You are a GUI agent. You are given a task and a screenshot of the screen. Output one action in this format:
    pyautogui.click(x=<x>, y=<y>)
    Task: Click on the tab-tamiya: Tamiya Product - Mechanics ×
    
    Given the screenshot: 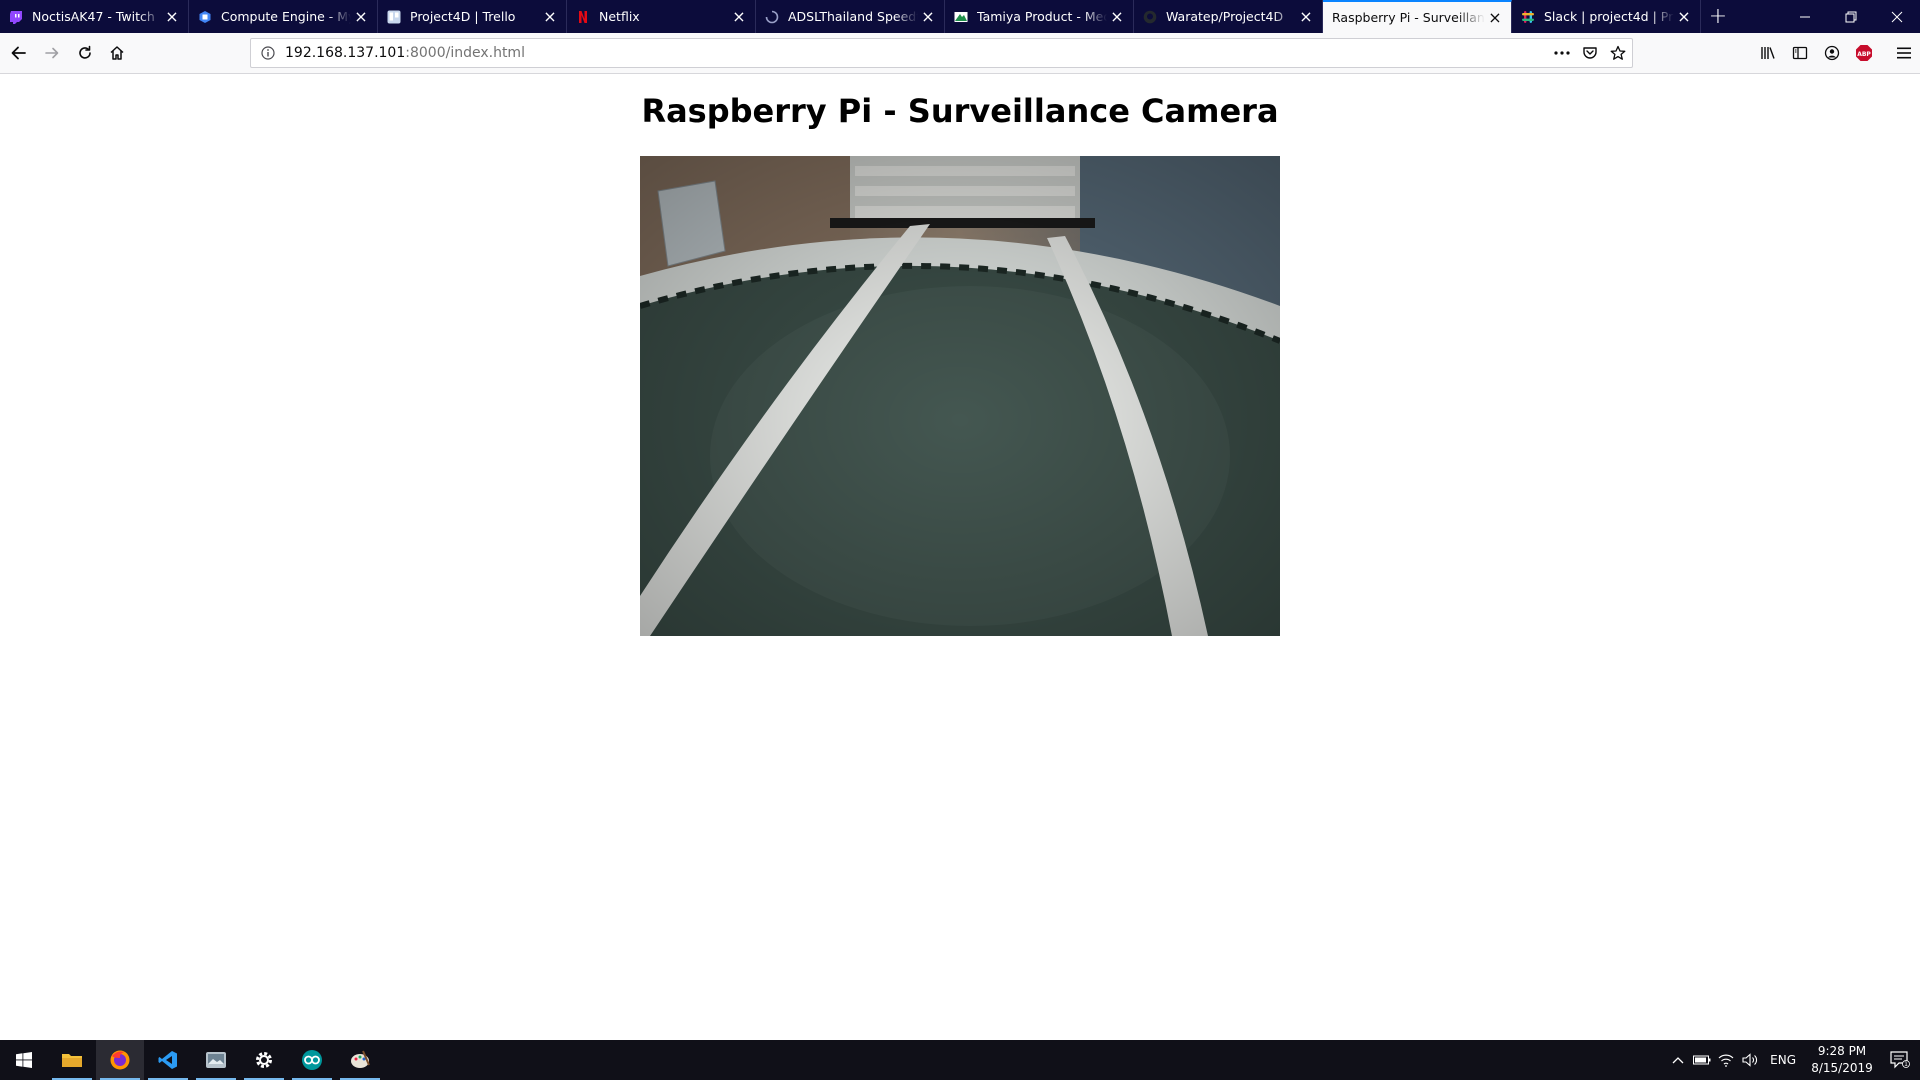 What is the action you would take?
    pyautogui.click(x=1039, y=16)
    